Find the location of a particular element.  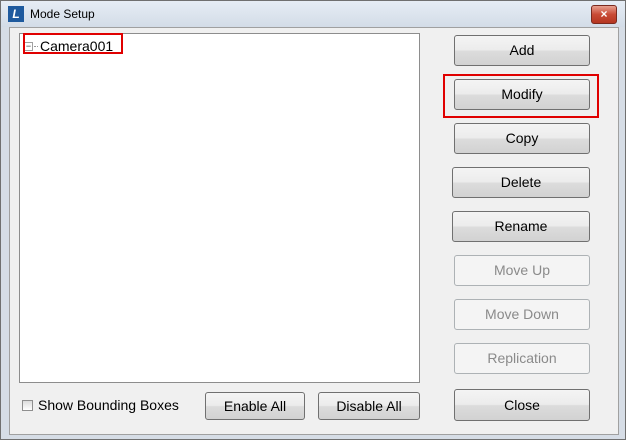

delete-button: Delete is located at coordinates (521, 182).